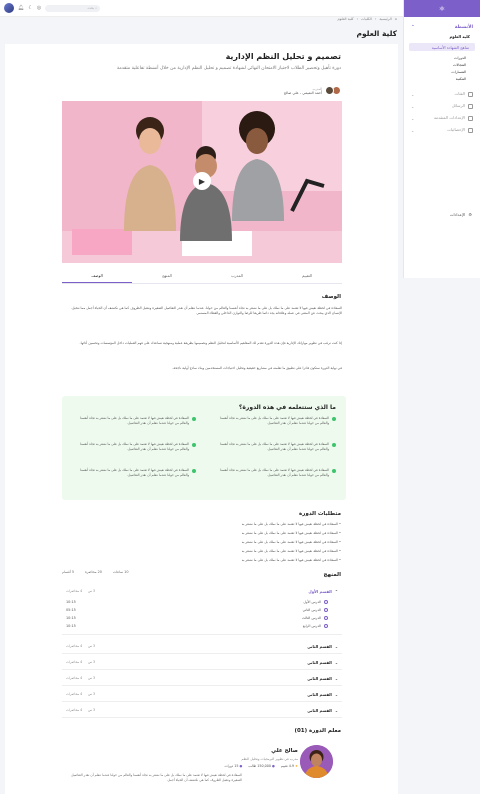  I want to click on nav-group-title: كلية العلوم, so click(442, 36).